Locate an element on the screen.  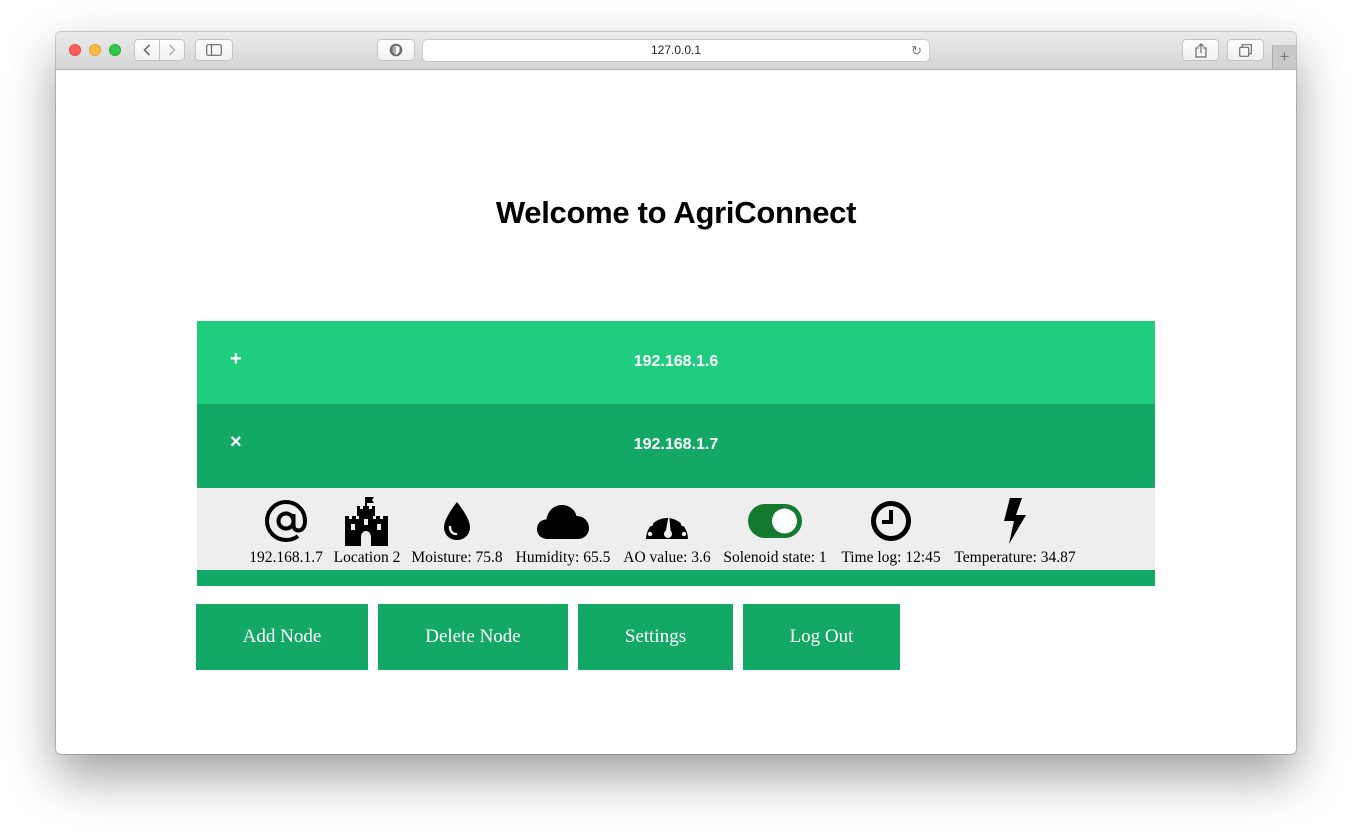
add-node-button: Add Node is located at coordinates (282, 637).